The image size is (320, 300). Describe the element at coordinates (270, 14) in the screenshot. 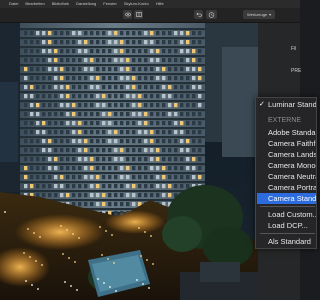

I see `chevron-down-icon: ▾` at that location.